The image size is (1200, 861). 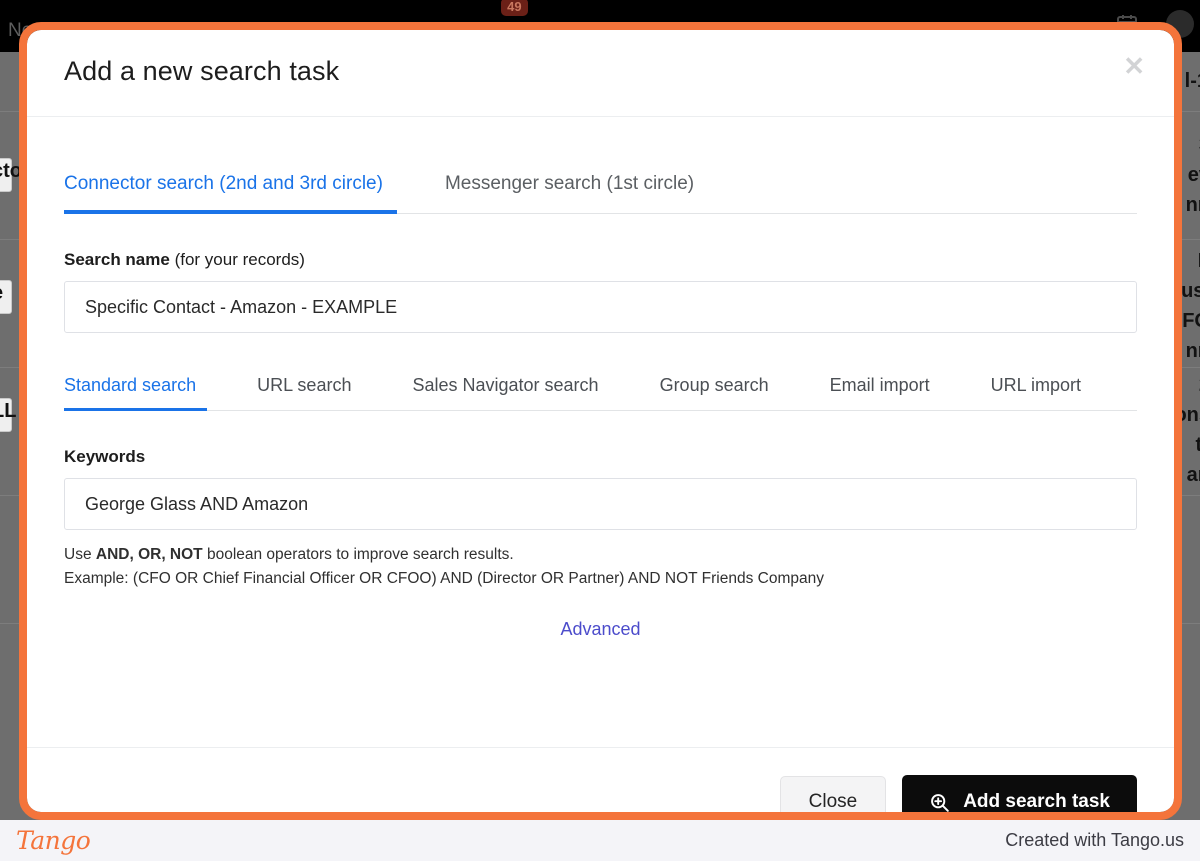 I want to click on tab-url-import: URL import, so click(x=1036, y=393).